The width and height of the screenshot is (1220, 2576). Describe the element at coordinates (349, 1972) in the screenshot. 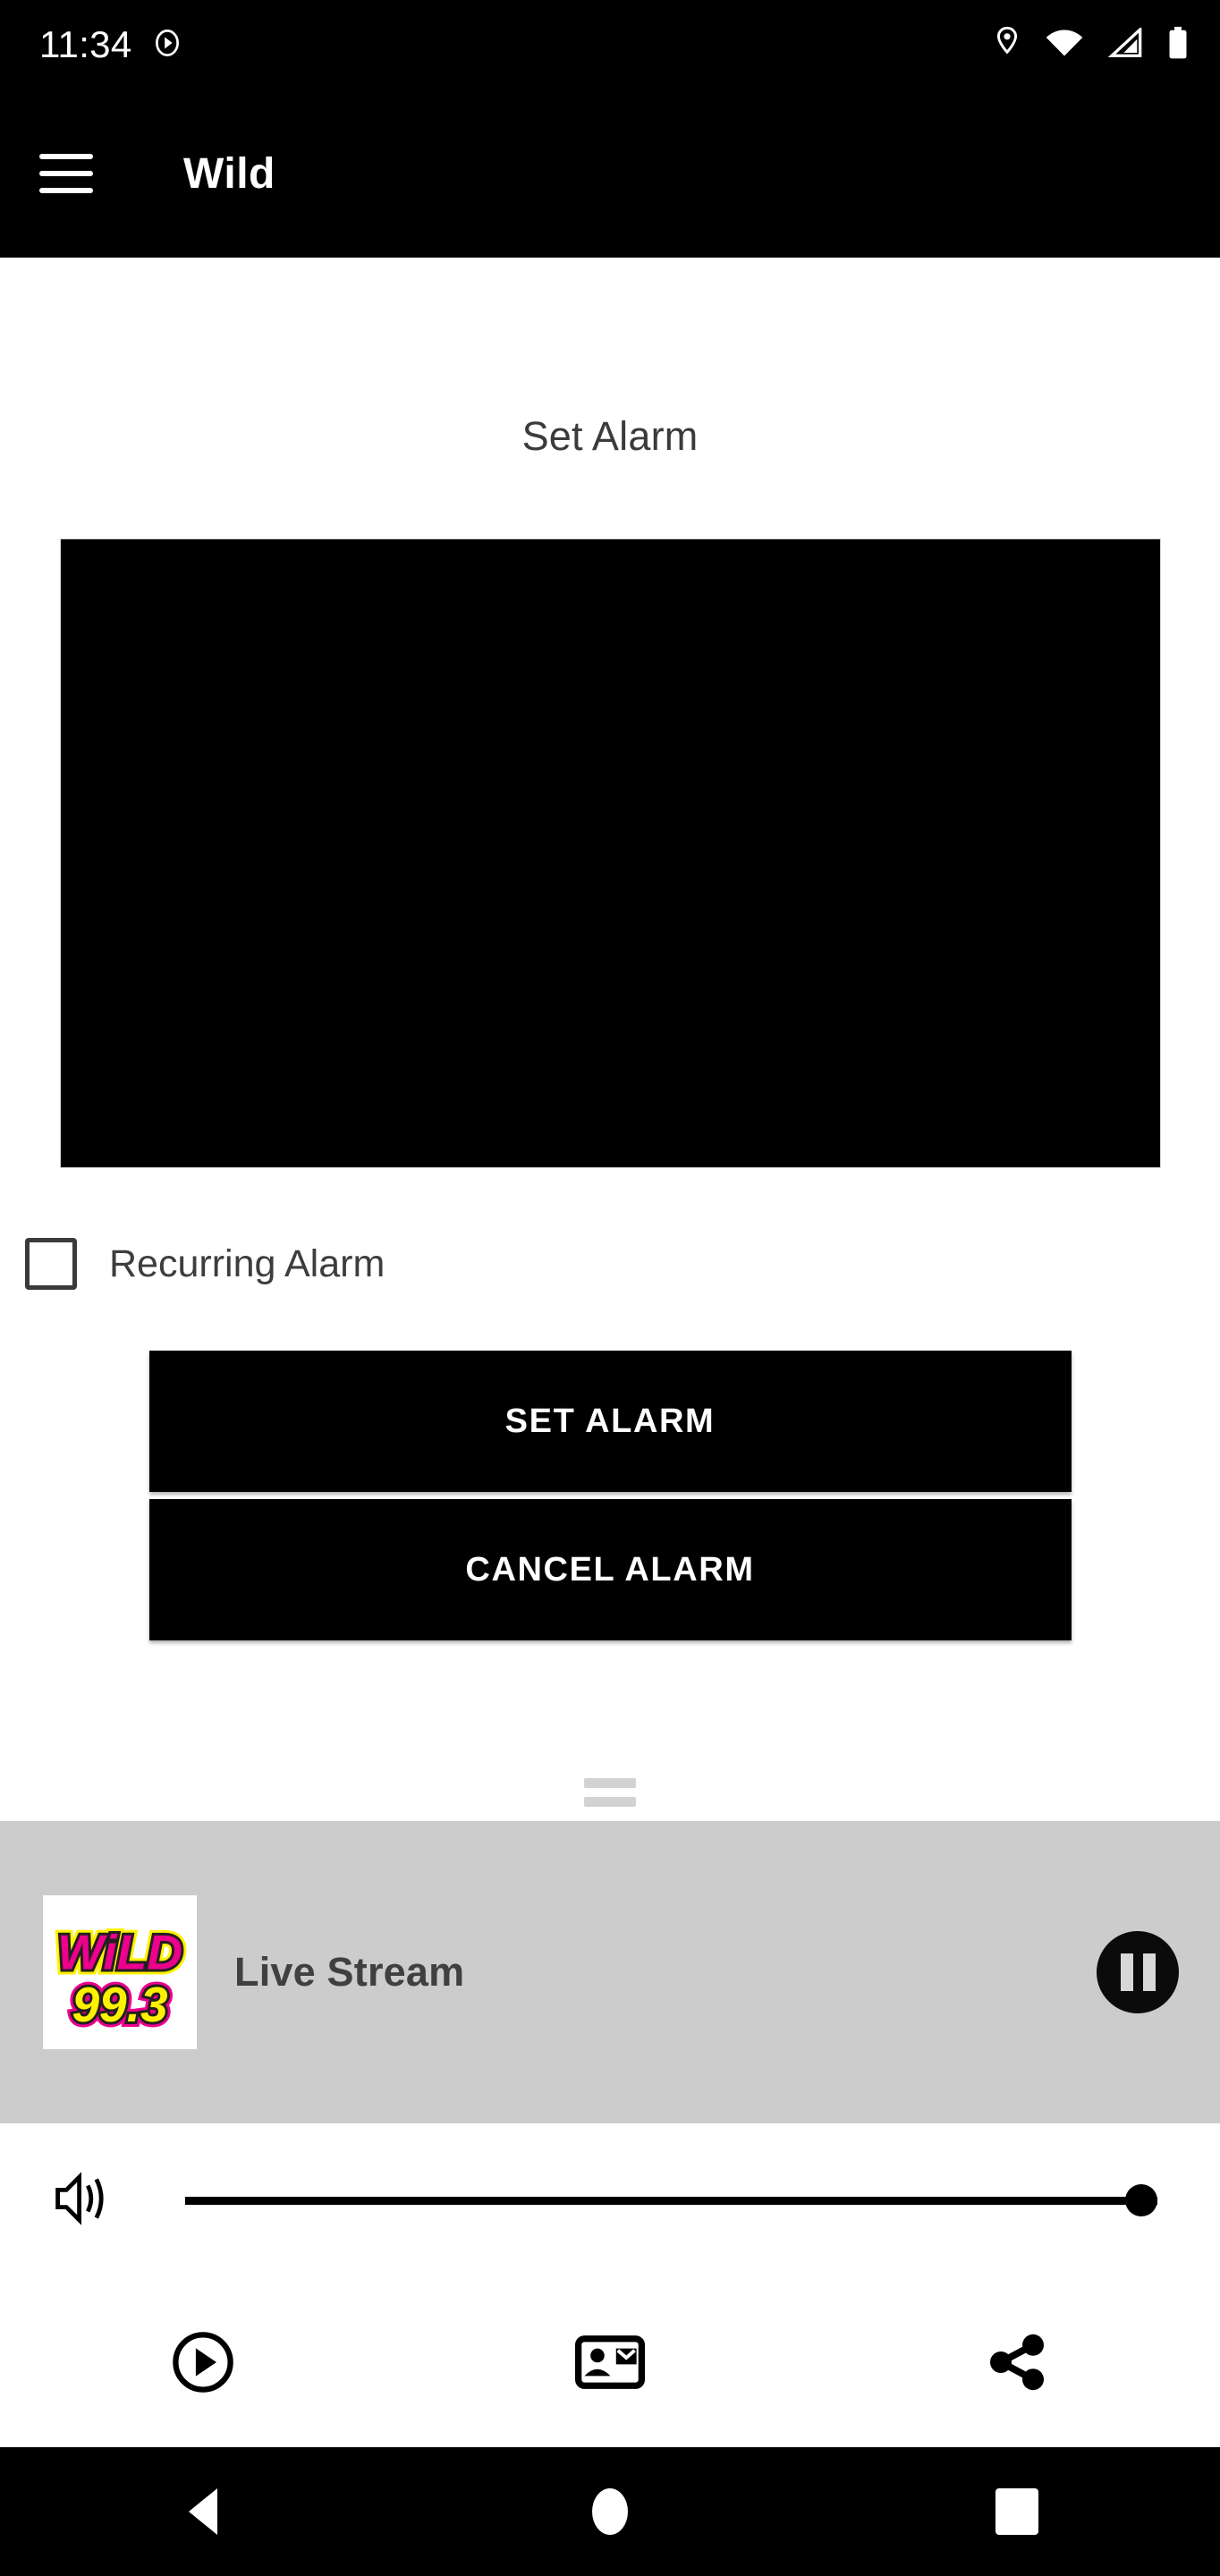

I see `track-title: Live Stream` at that location.